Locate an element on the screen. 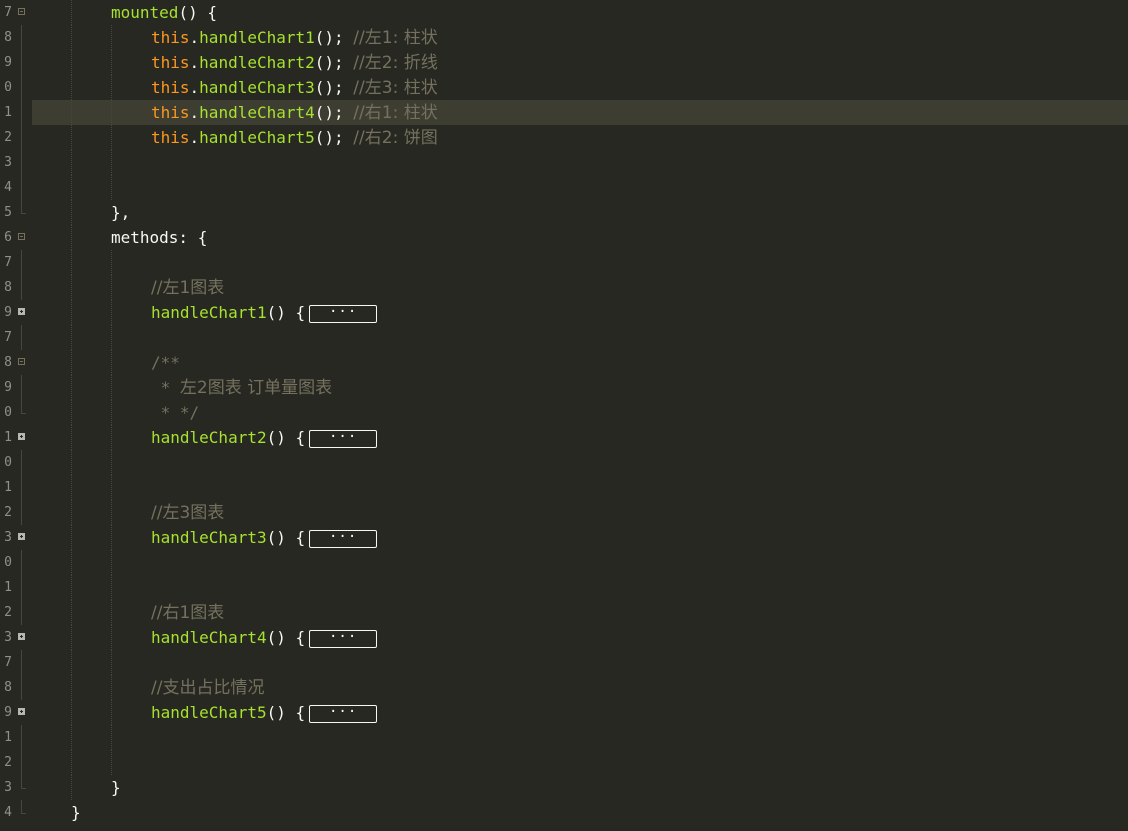 This screenshot has height=831, width=1128. code-text: /** is located at coordinates (165, 362).